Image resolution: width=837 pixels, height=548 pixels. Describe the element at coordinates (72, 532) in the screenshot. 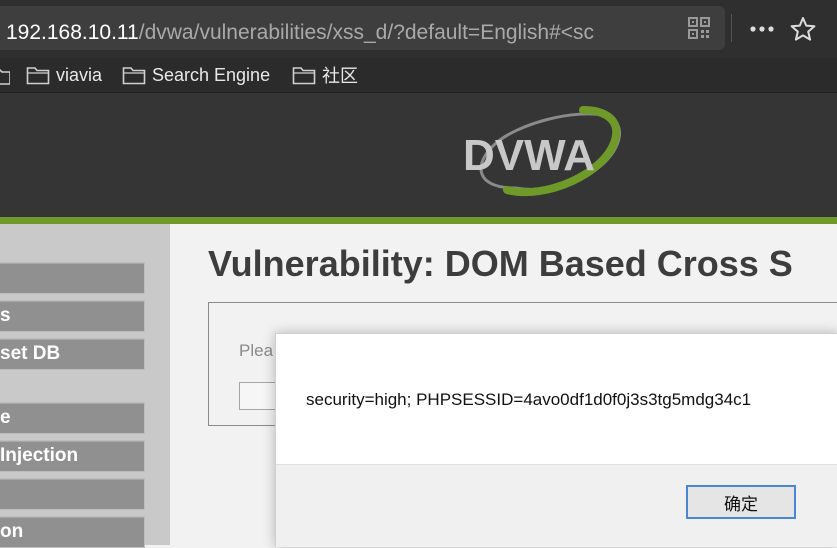

I see `sidebar-item: on` at that location.